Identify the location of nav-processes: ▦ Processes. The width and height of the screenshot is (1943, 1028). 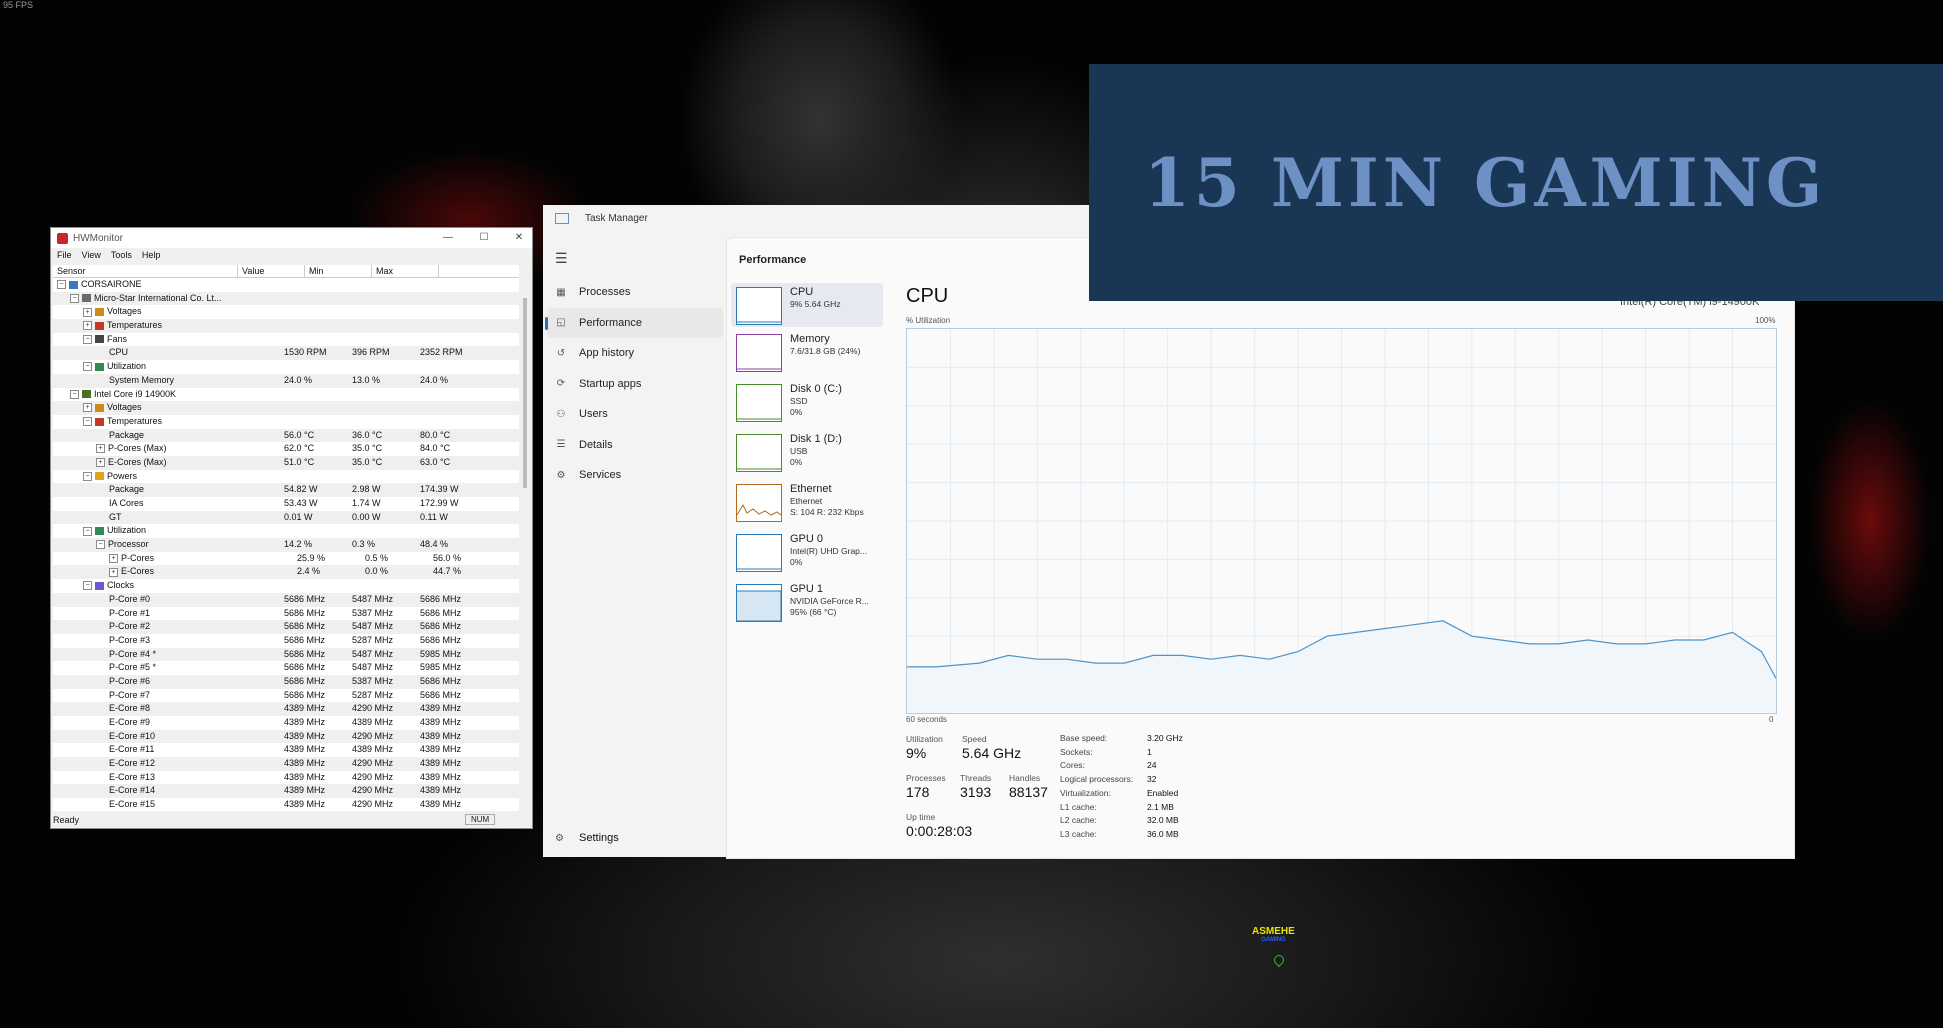
(633, 292).